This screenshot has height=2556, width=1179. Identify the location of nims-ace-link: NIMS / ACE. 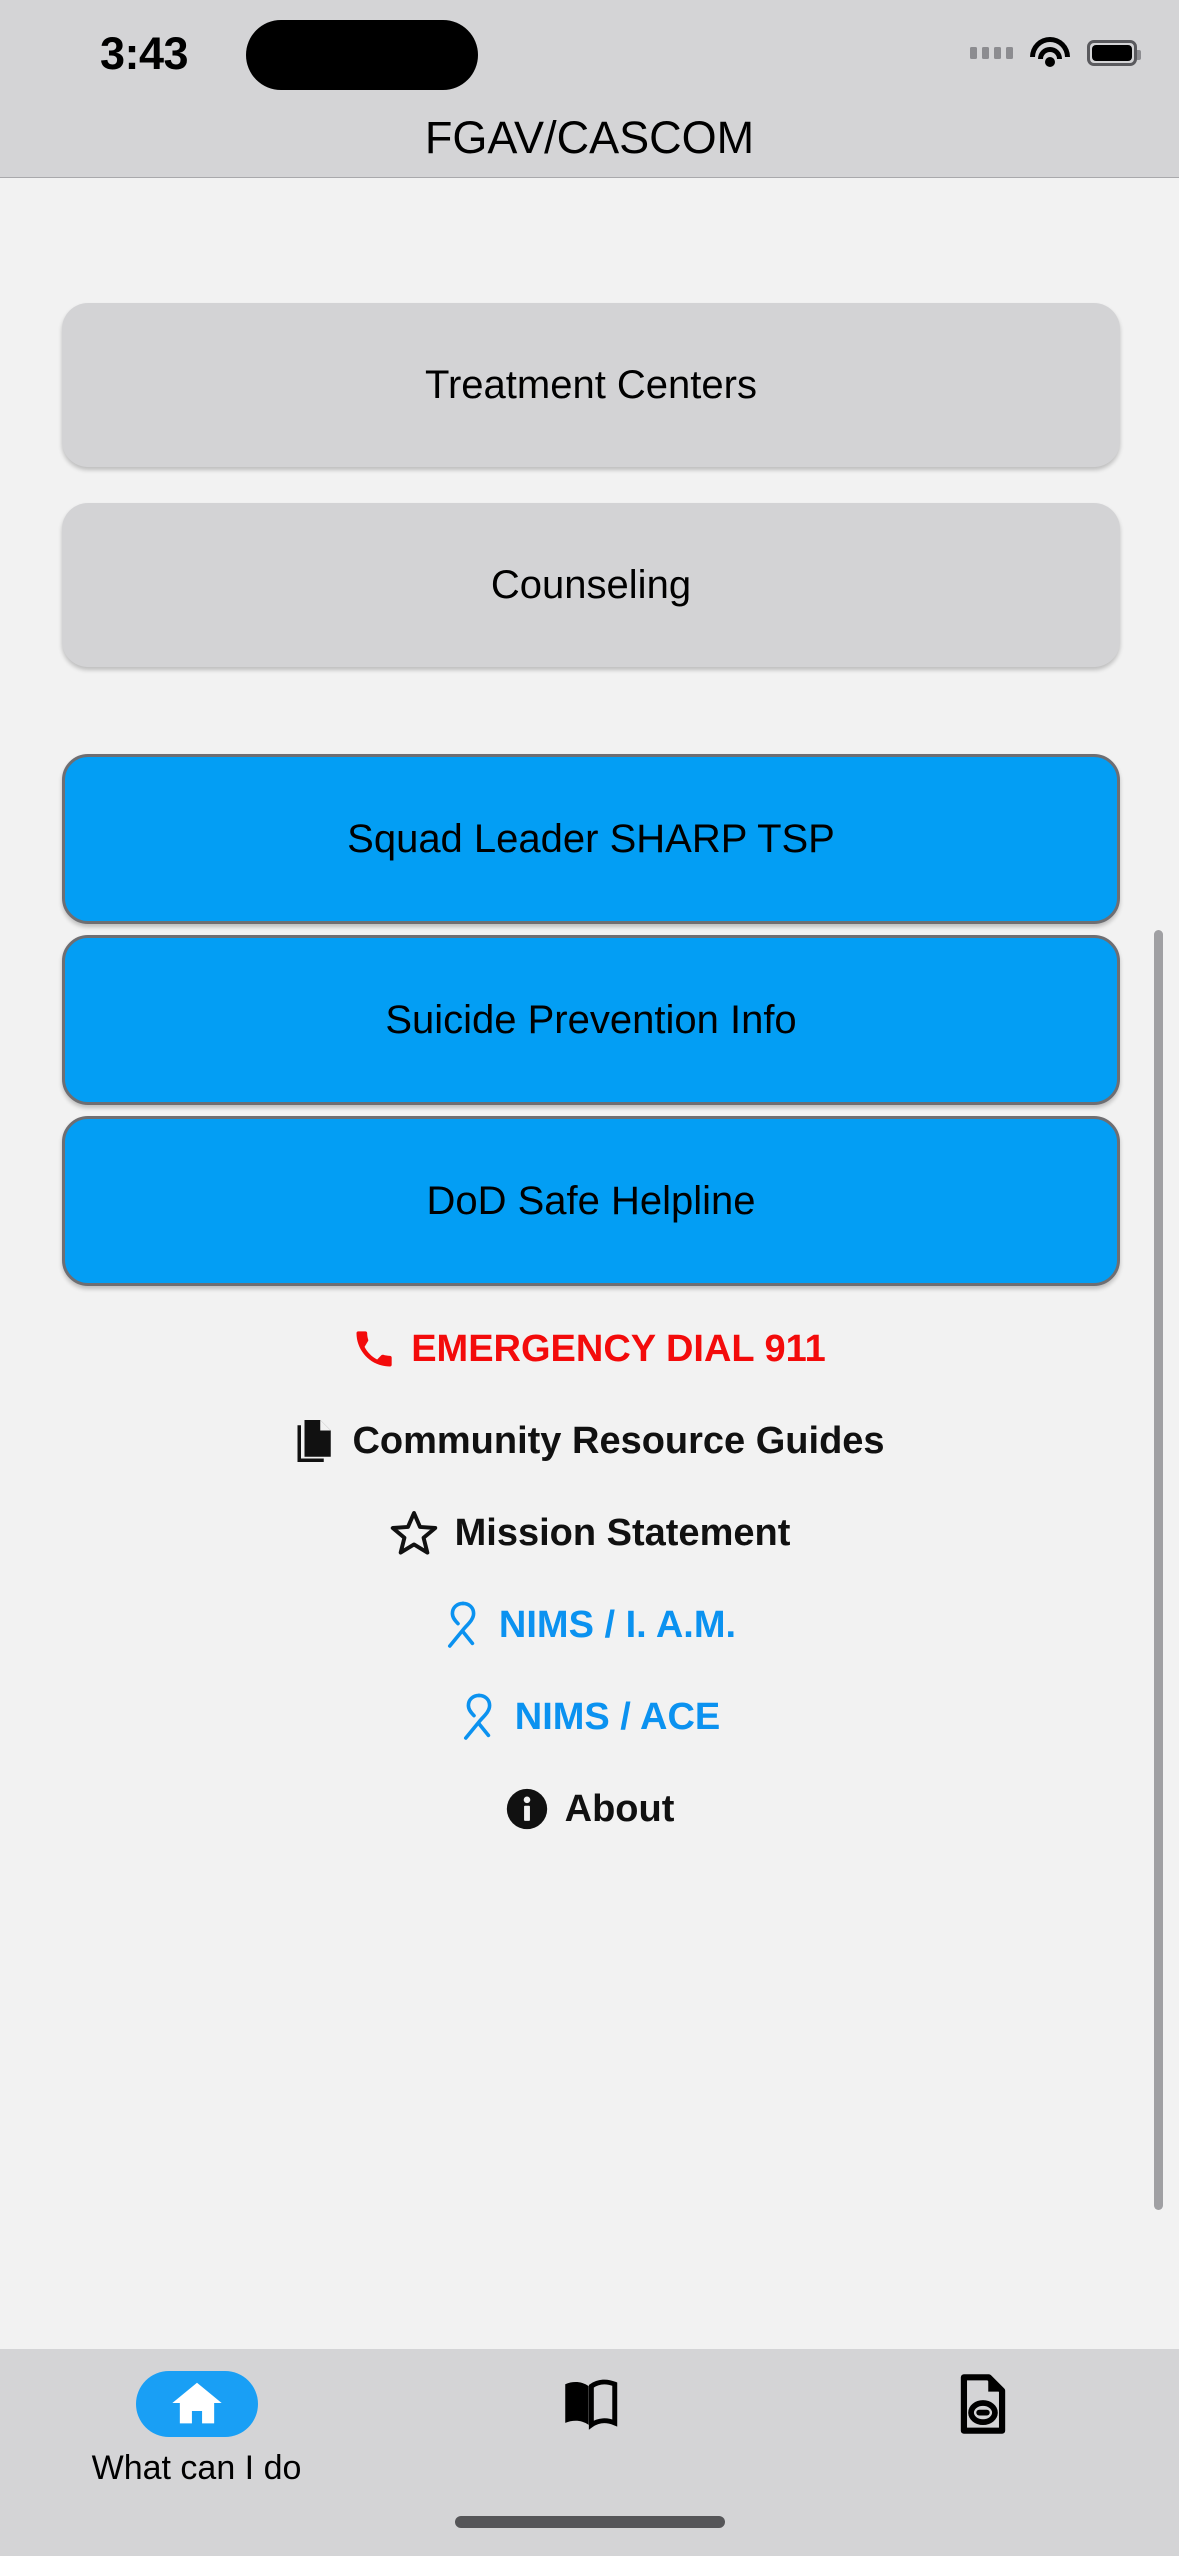
(589, 1717).